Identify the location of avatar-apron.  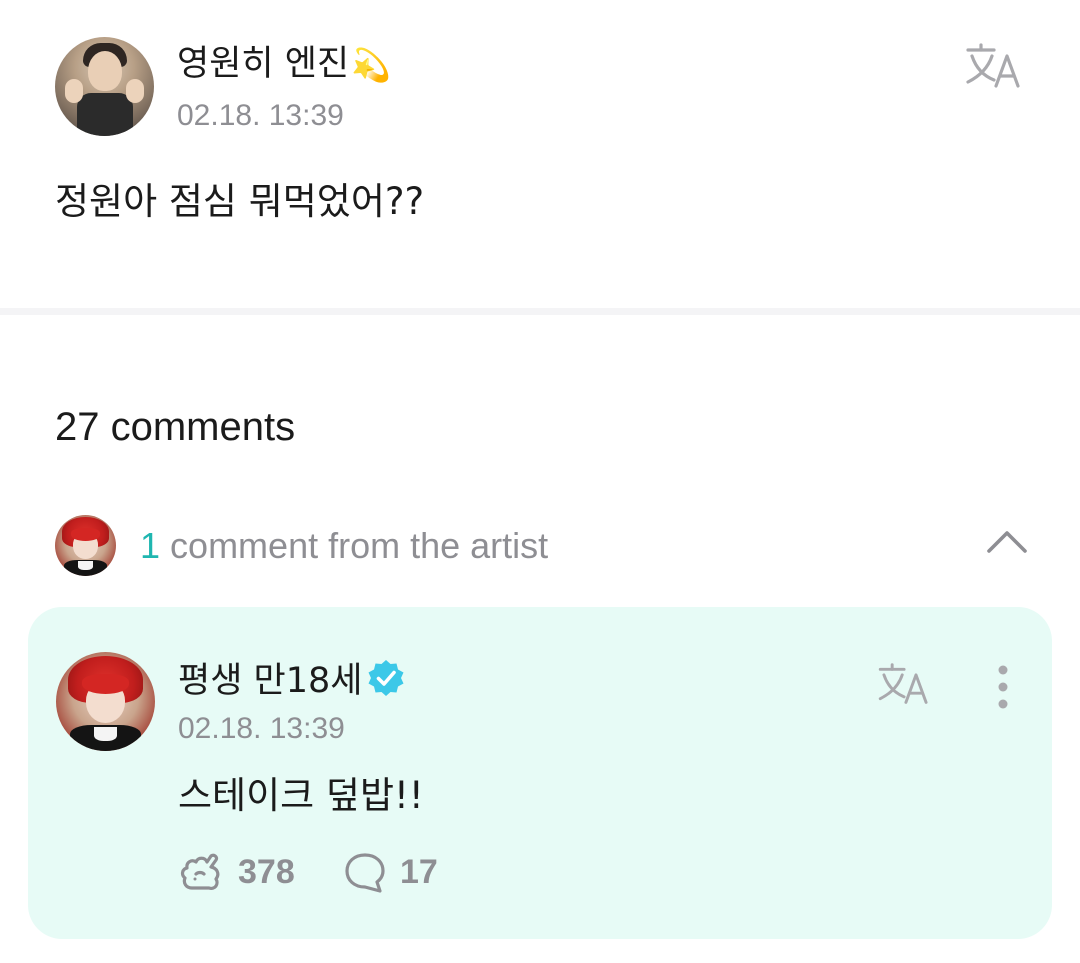
(105, 114).